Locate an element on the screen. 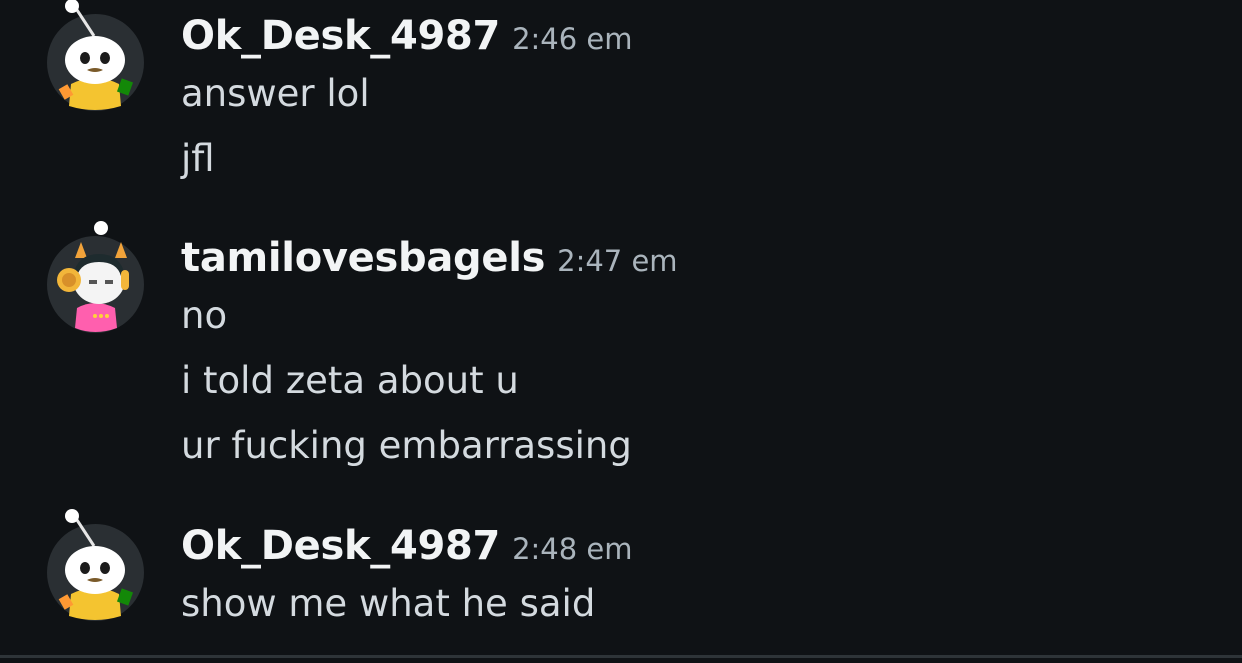 The image size is (1242, 663). message-header: Ok_Desk_4987 2:48 em is located at coordinates (407, 546).